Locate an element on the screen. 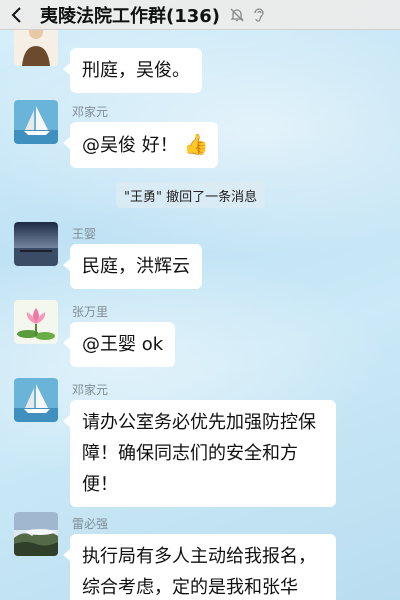 Image resolution: width=400 pixels, height=600 pixels. message-line: 障！确保同志们的安全和方 is located at coordinates (190, 453).